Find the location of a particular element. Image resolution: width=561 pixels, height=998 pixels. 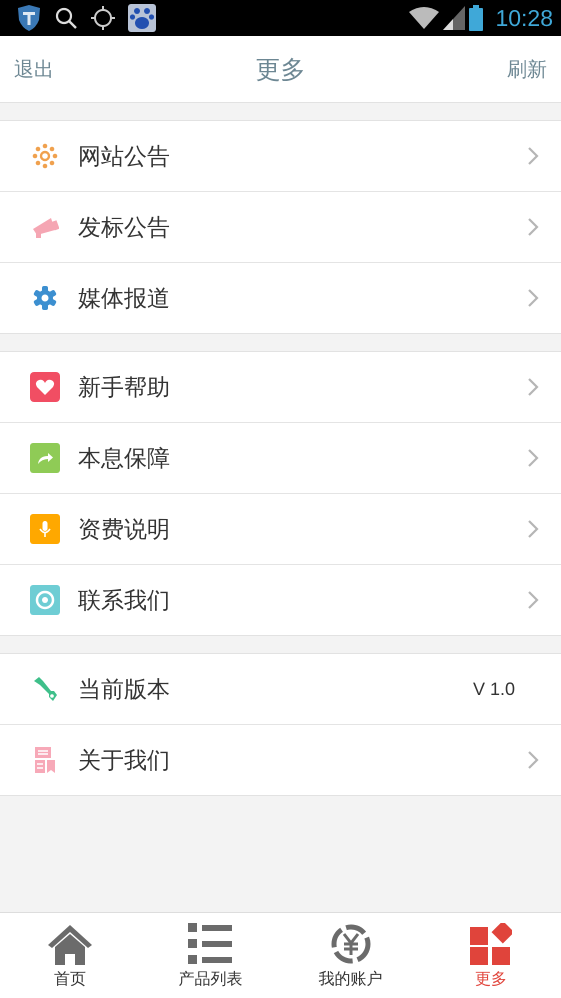

menu-row: 当前版本 V 1.0 is located at coordinates (280, 689).